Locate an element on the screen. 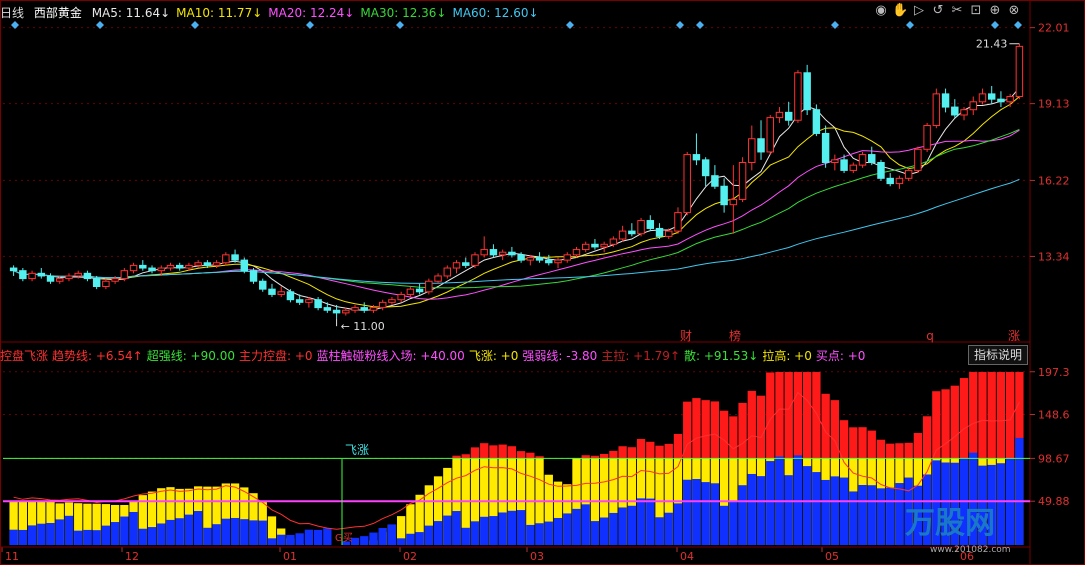 The width and height of the screenshot is (1085, 565). hand-icon: ✋ is located at coordinates (900, 11).